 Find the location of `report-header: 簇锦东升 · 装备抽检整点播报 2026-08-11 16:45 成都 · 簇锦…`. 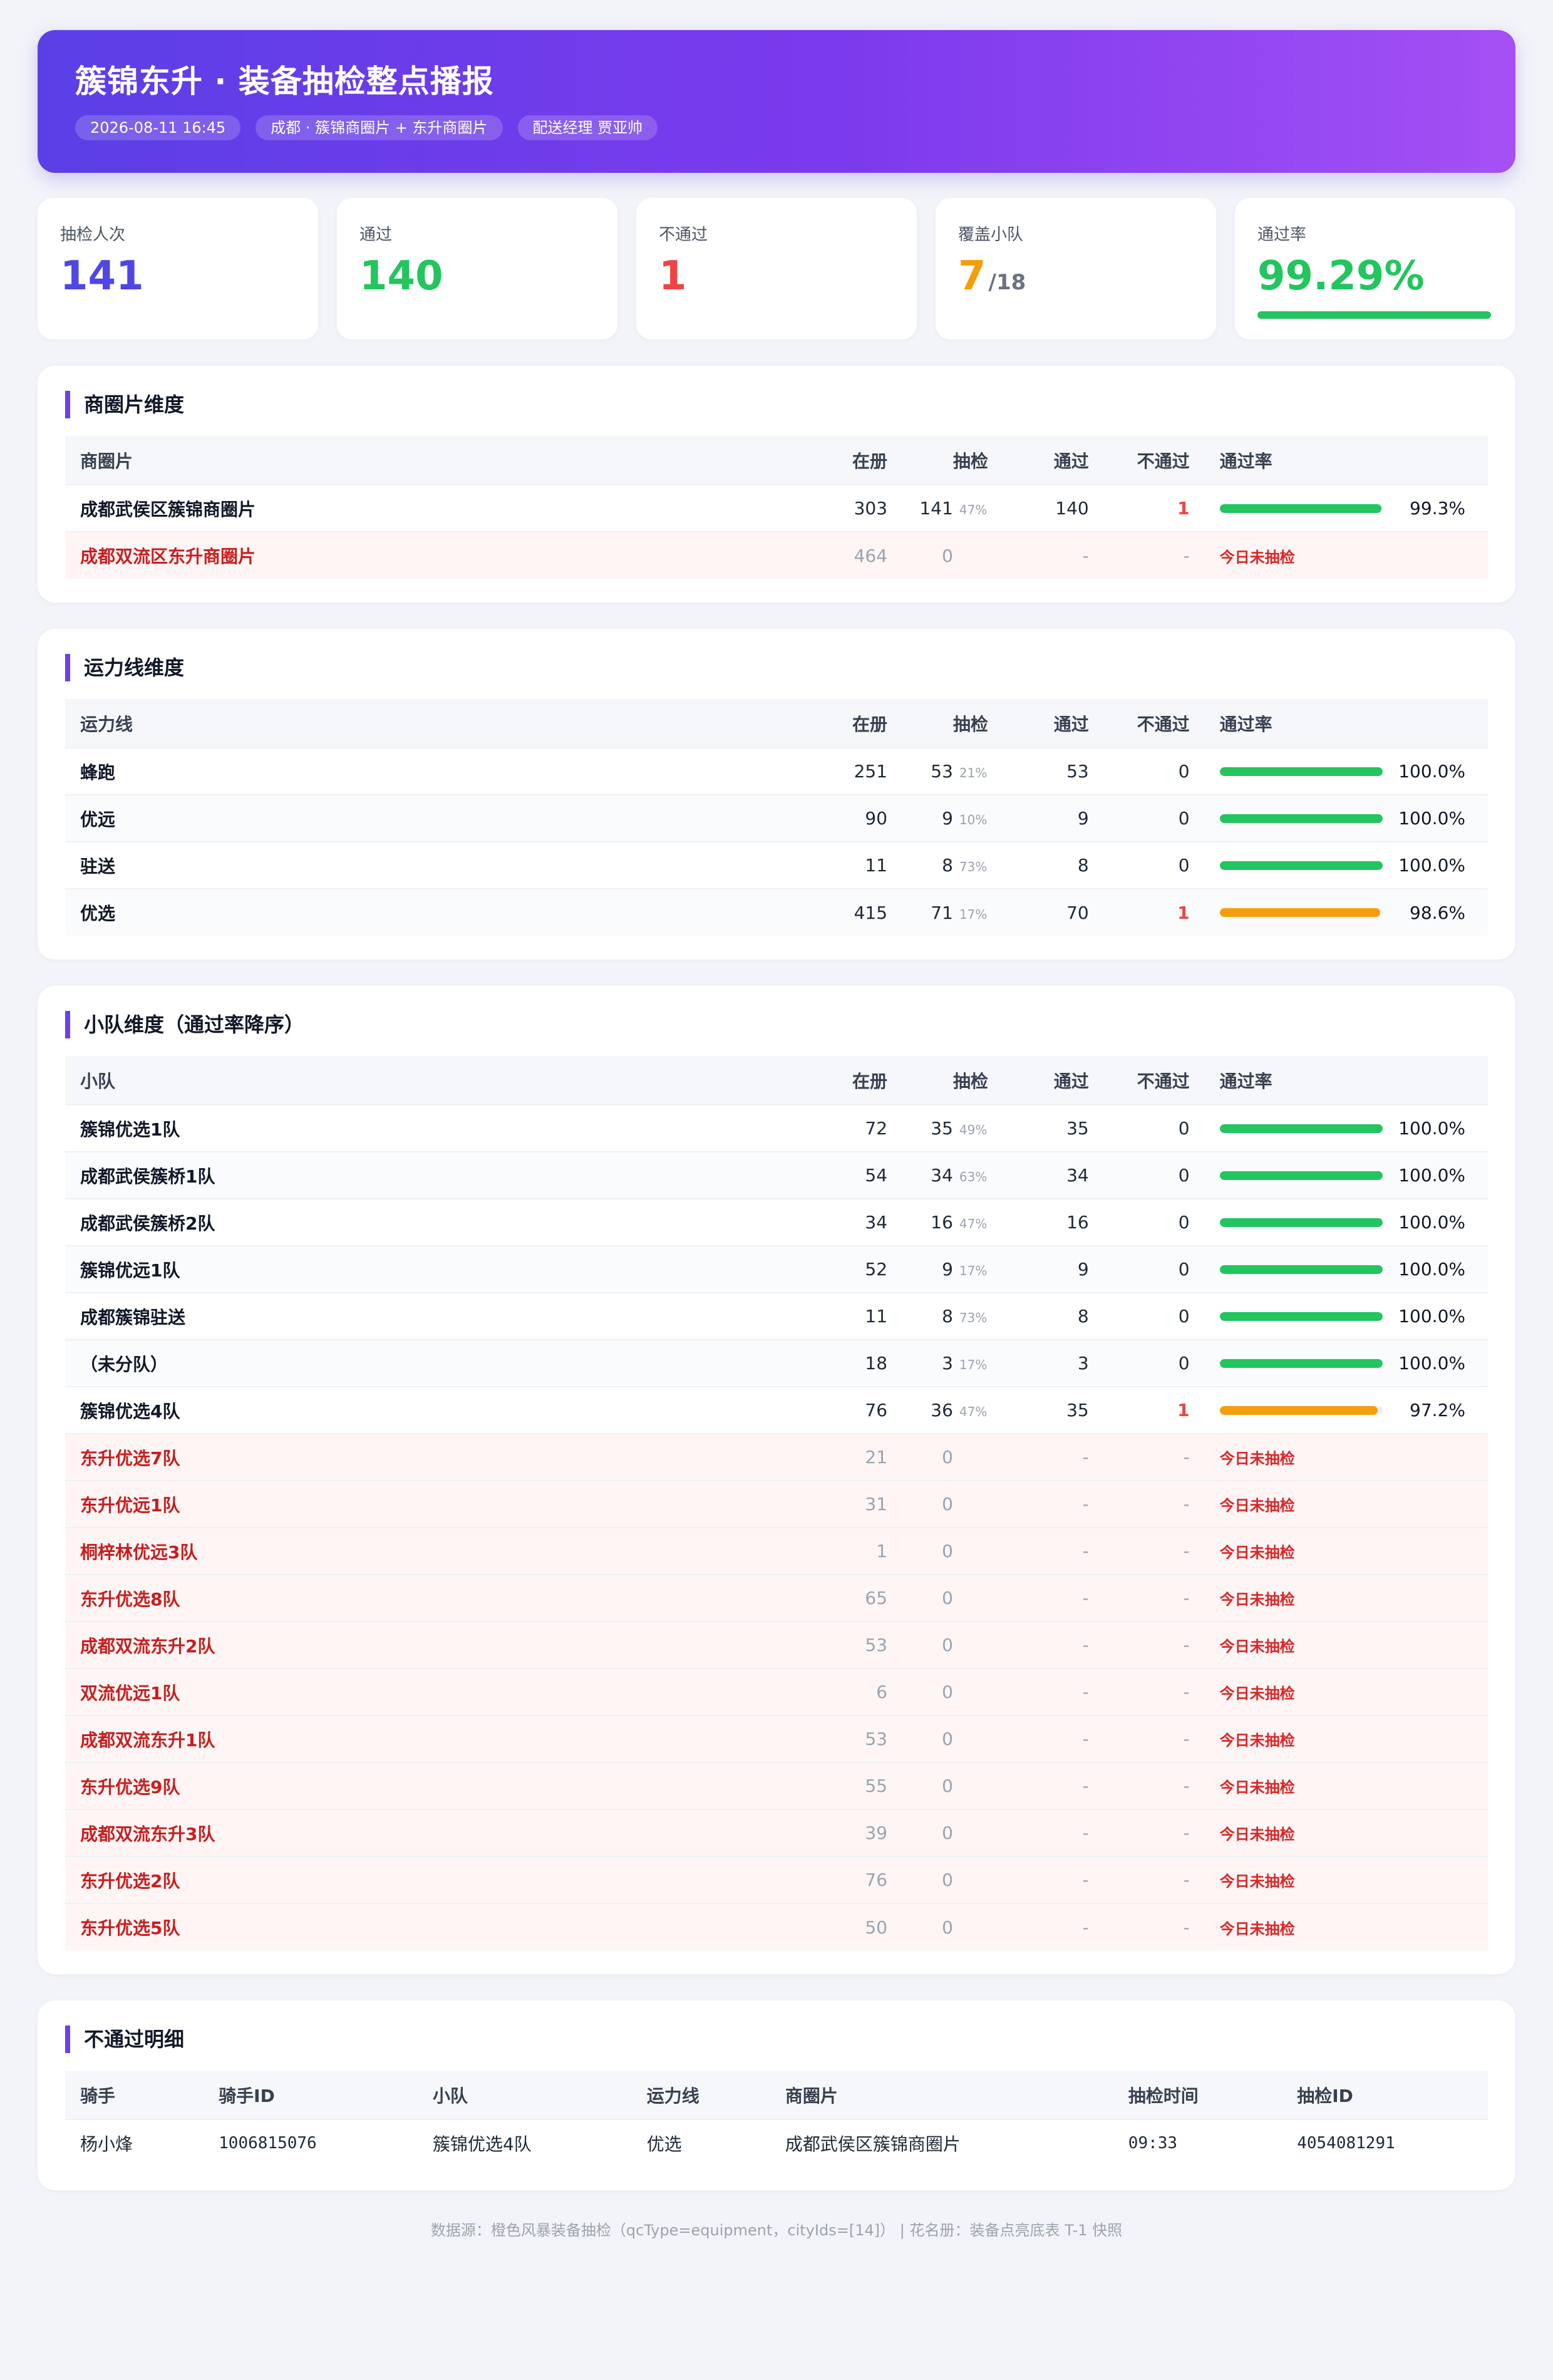

report-header: 簇锦东升 · 装备抽检整点播报 2026-08-11 16:45 成都 · 簇锦… is located at coordinates (776, 101).